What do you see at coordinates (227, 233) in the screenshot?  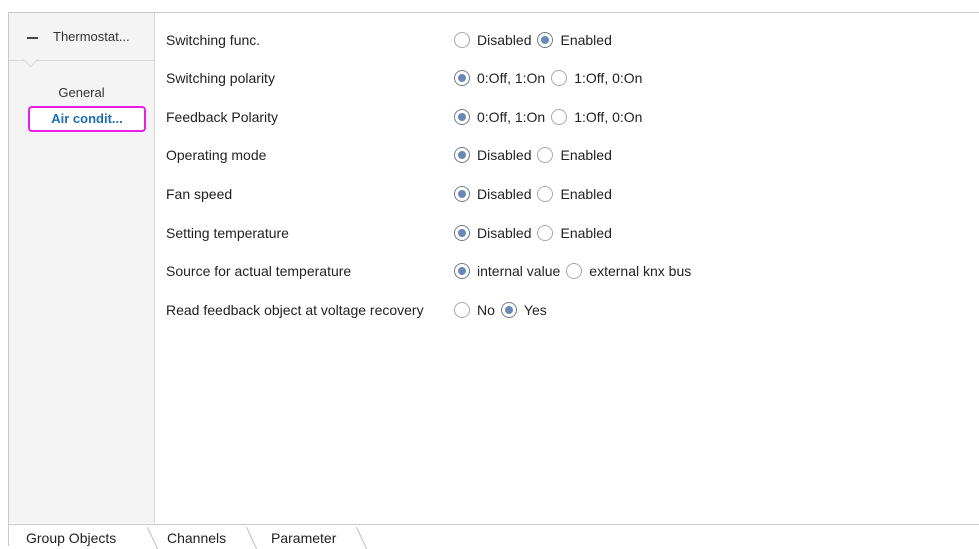 I see `param-label: Setting temperature` at bounding box center [227, 233].